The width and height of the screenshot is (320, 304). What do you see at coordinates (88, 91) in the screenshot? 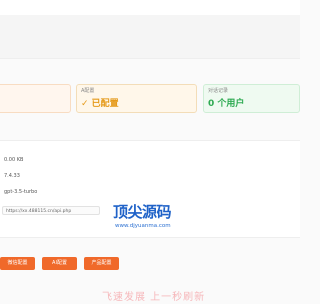
I see `ai-config-label: A配置` at bounding box center [88, 91].